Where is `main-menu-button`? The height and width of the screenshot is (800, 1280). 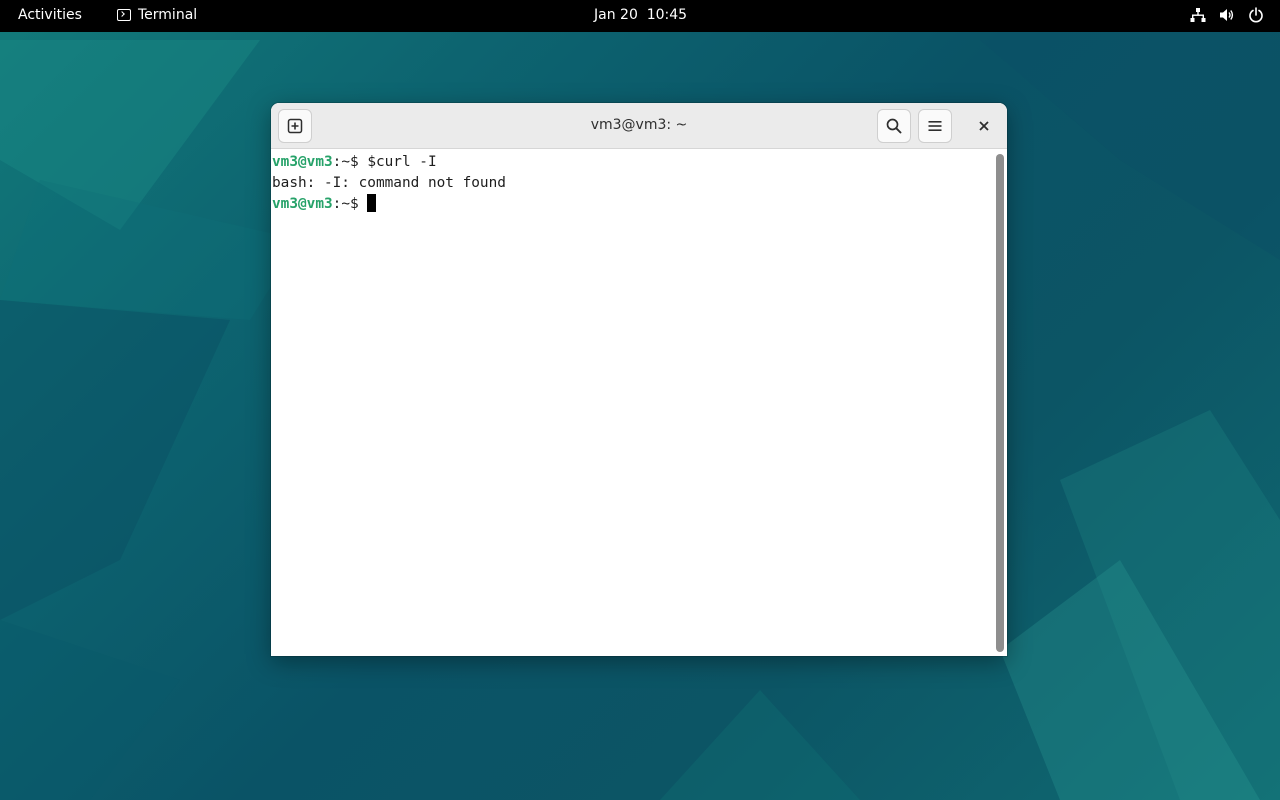
main-menu-button is located at coordinates (935, 126).